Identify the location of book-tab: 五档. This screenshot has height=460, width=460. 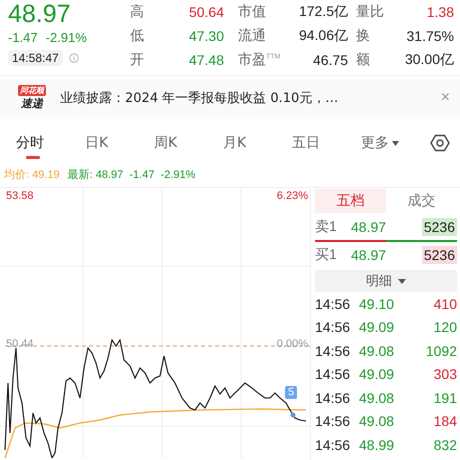
(350, 201).